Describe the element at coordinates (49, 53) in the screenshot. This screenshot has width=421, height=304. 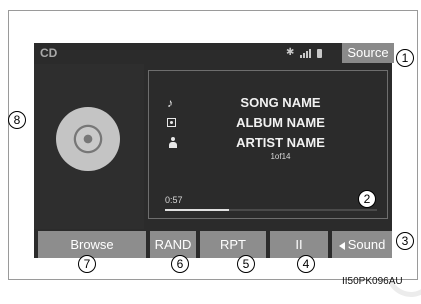
I see `source-mode-title: CD` at that location.